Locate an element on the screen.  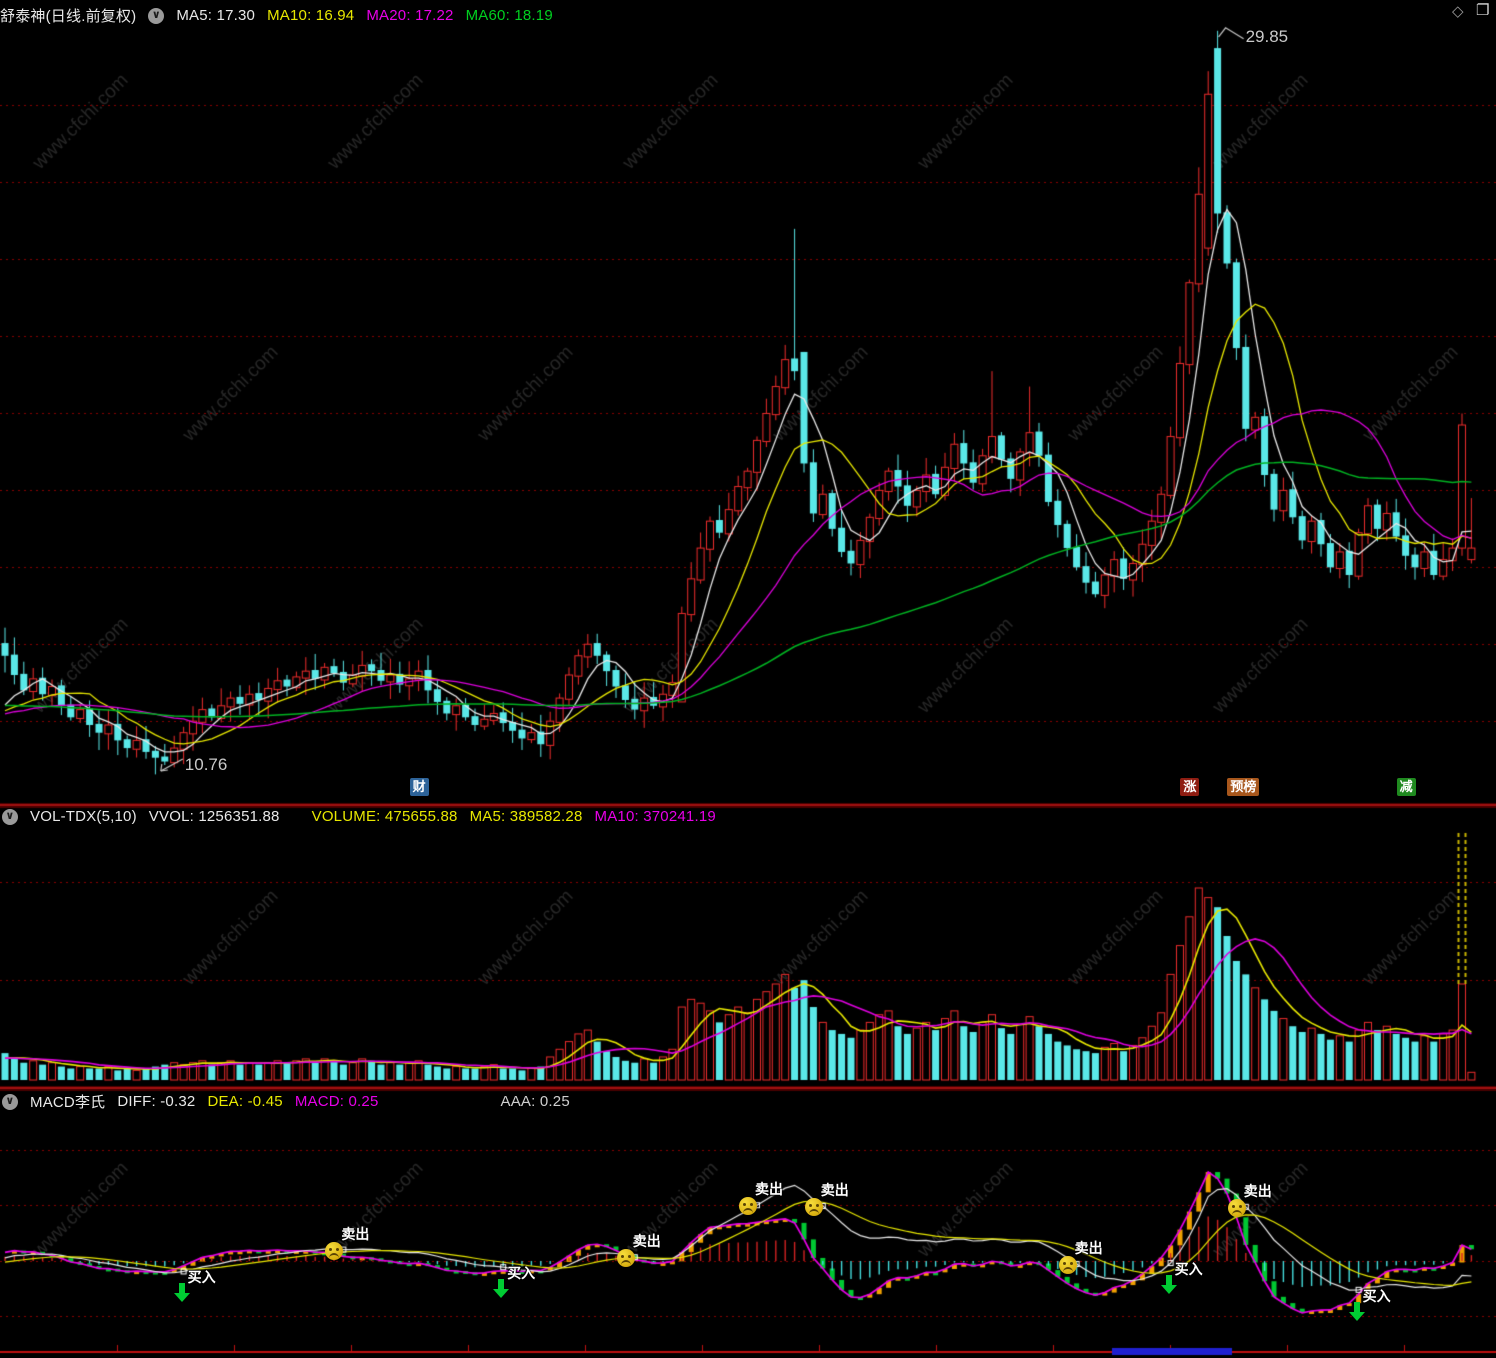
diamond-icon: ◇ is located at coordinates (1458, 11).